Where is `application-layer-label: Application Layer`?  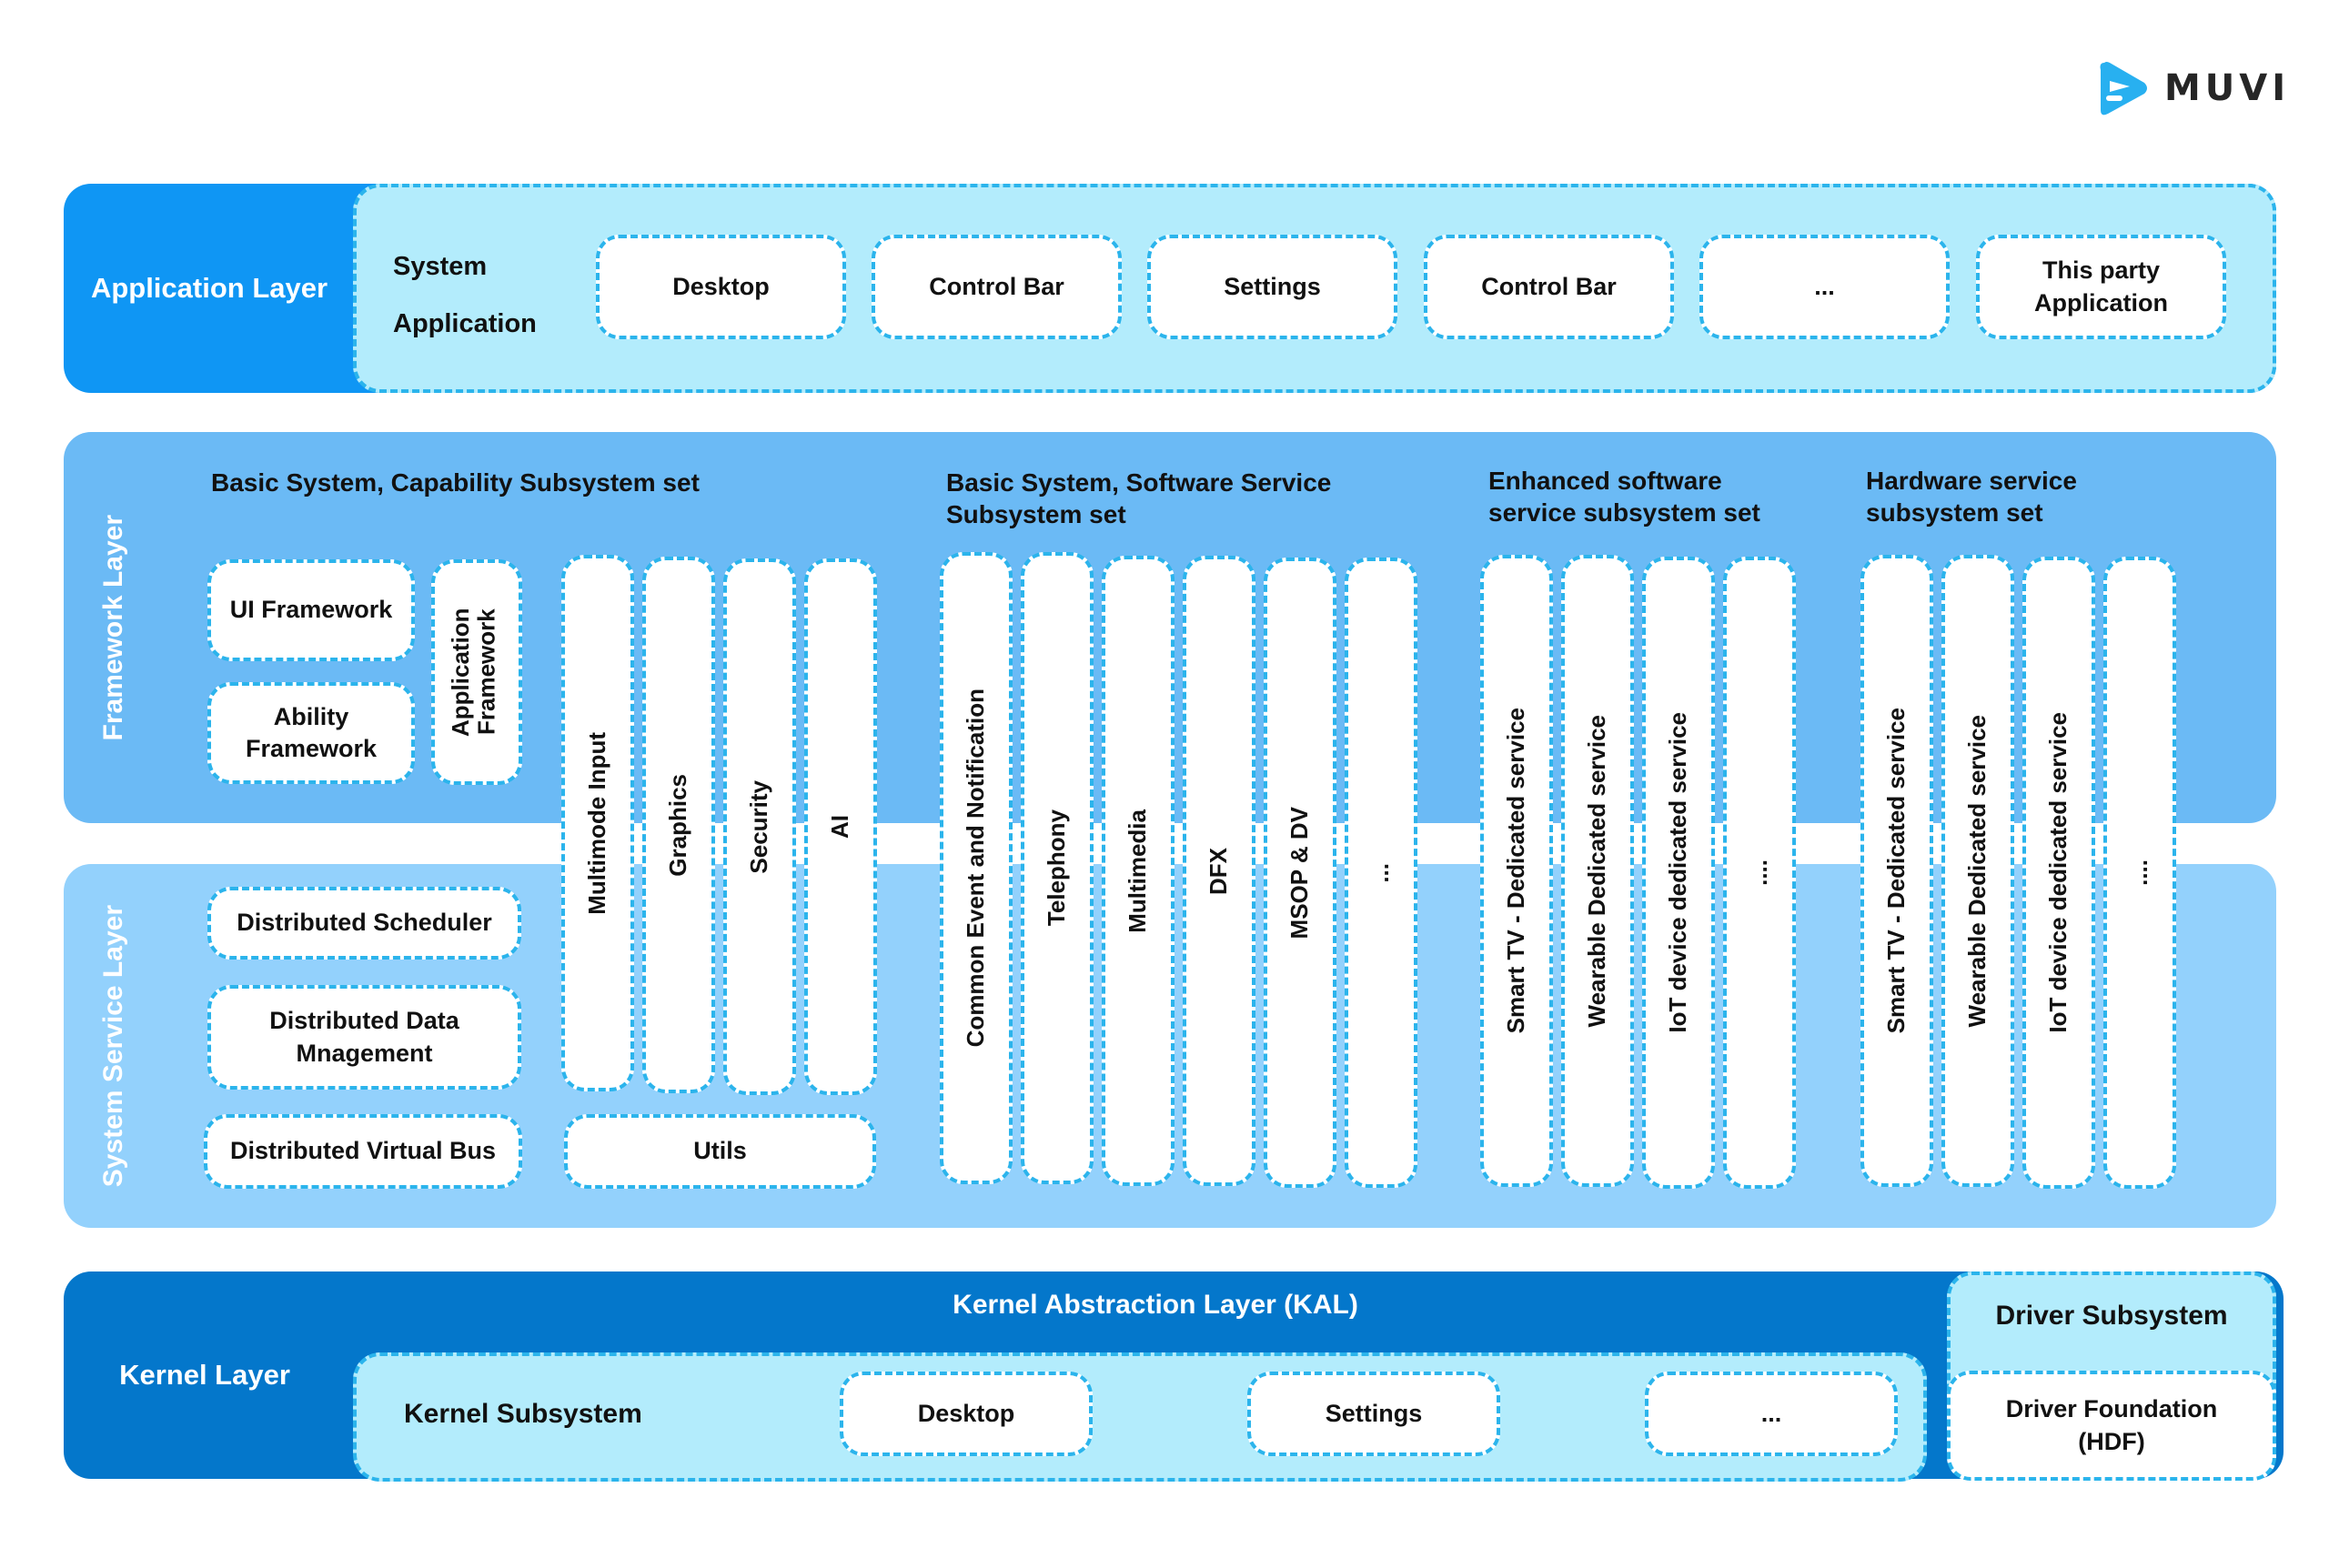
application-layer-label: Application Layer is located at coordinates (209, 288).